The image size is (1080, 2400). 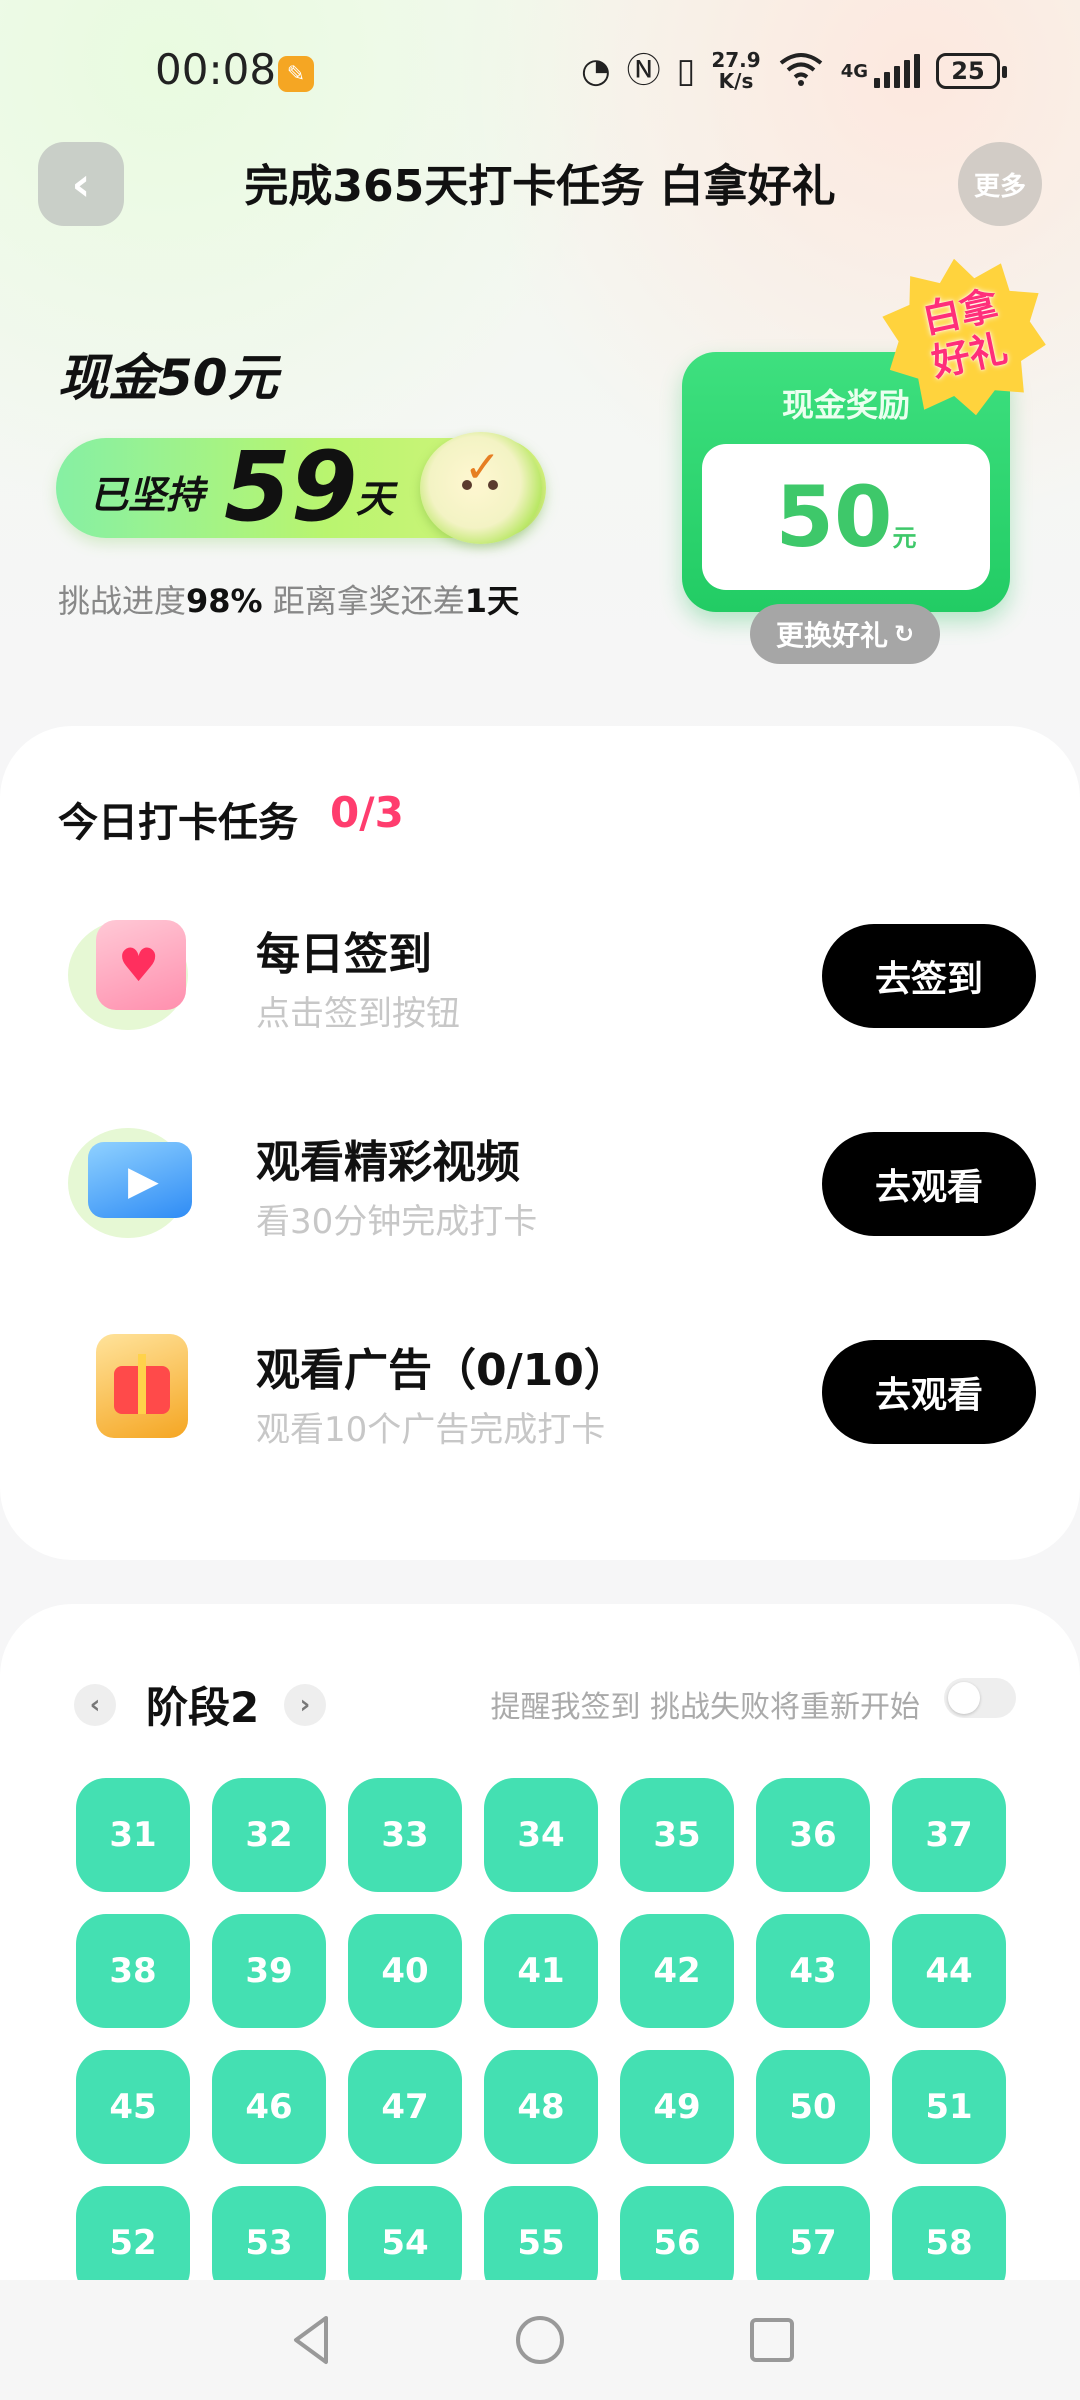 I want to click on reward-amount-box: 50元, so click(x=846, y=517).